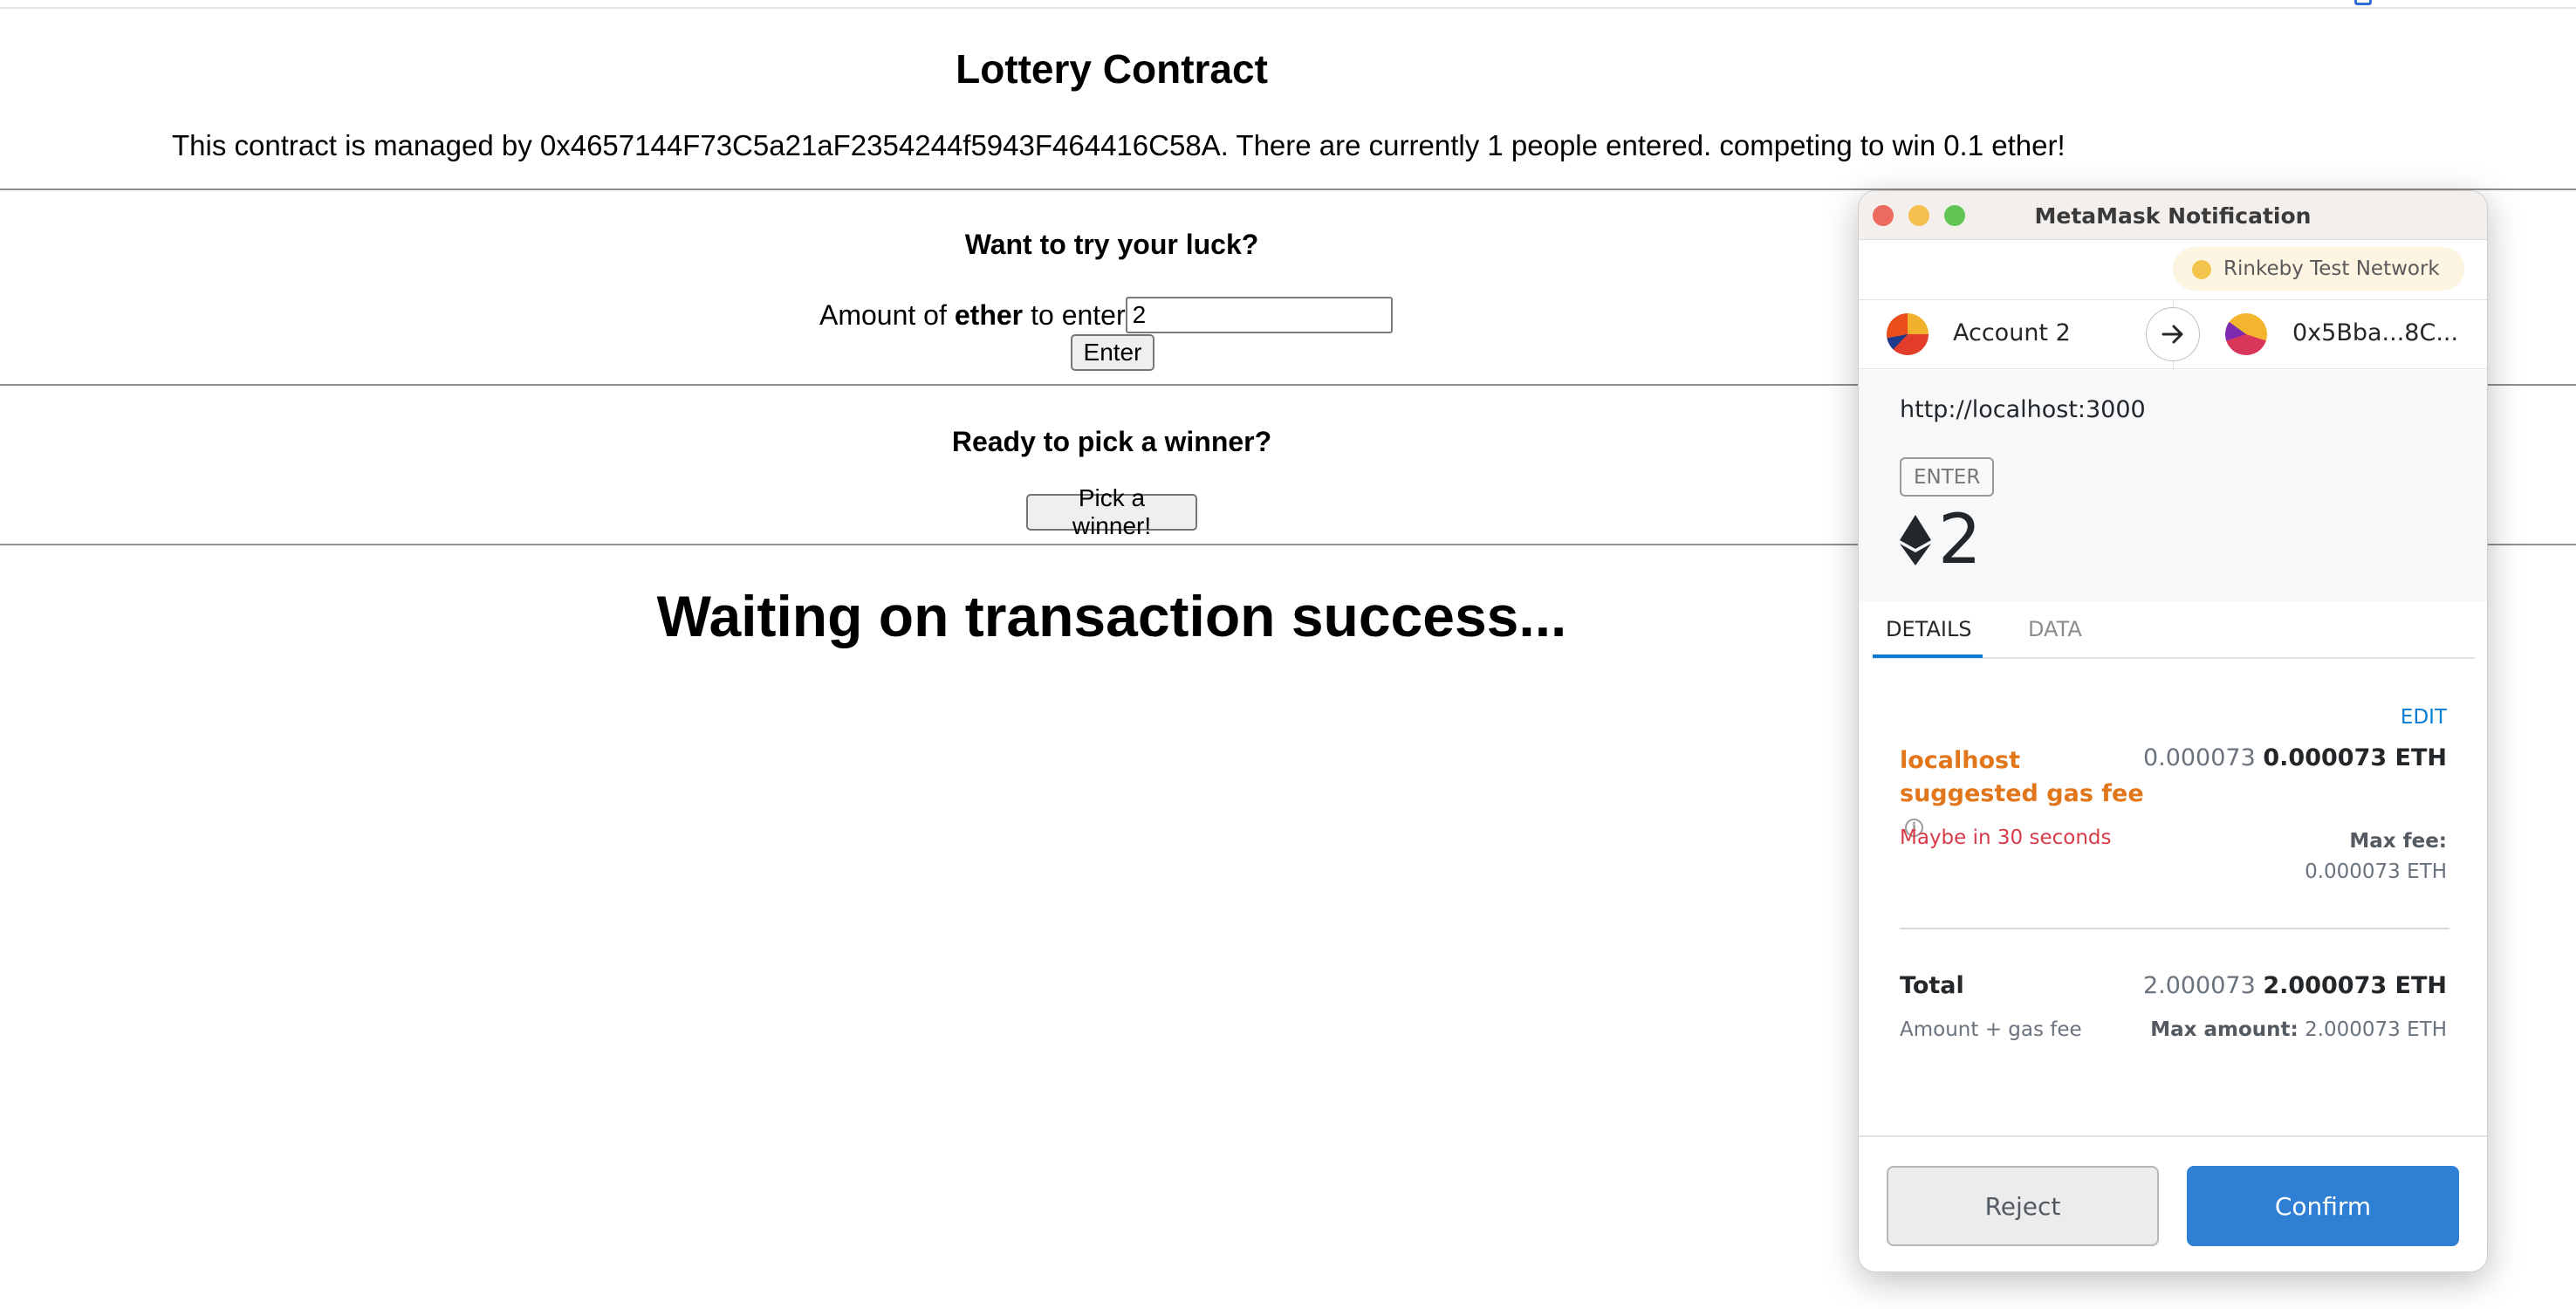  I want to click on gas-fee-primary: 0.000073 ETH, so click(2355, 758).